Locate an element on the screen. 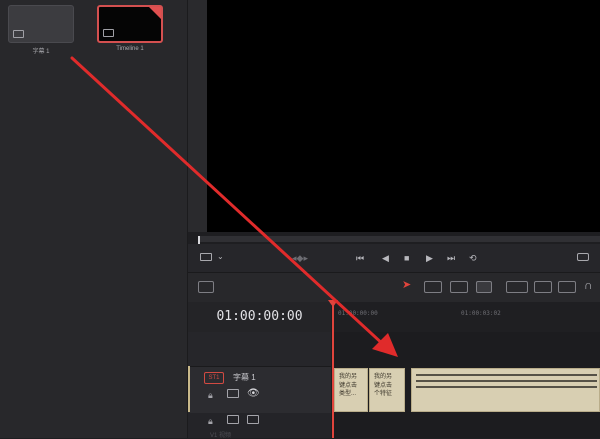 This screenshot has width=600, height=439. subtitle-clip-line: 个特征 is located at coordinates (383, 394).